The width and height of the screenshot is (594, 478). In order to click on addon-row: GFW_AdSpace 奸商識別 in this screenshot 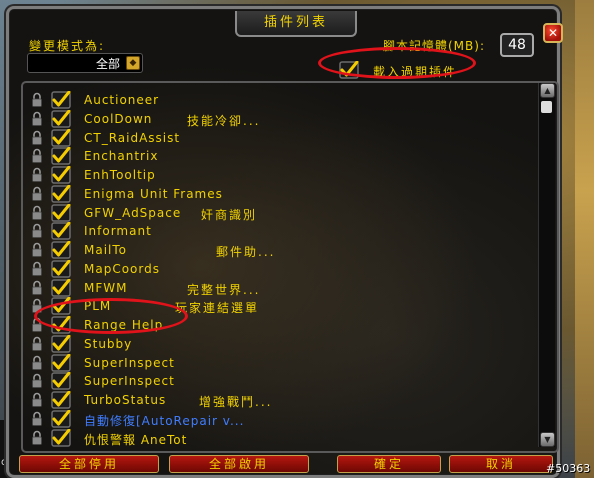, I will do `click(278, 212)`.